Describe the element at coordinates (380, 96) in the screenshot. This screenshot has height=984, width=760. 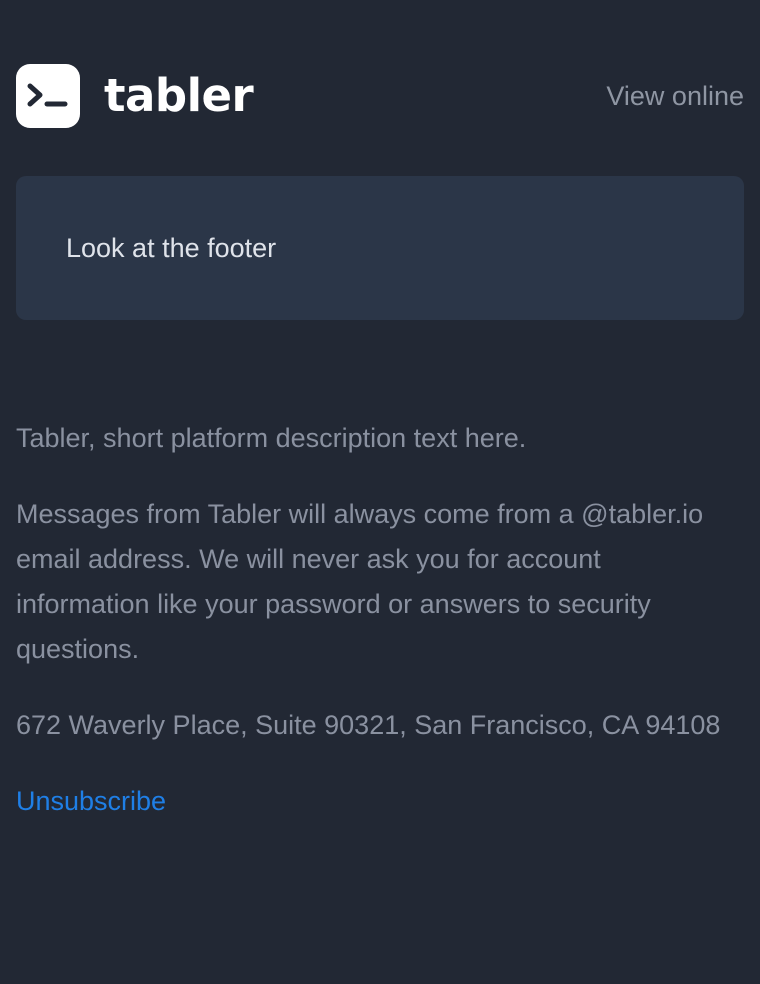
I see `email-header: tabler View online` at that location.